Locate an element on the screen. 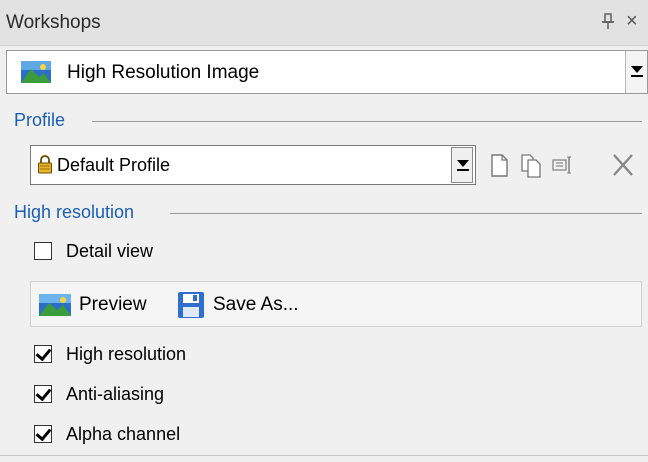 This screenshot has width=648, height=462. high-resolution-checkbox-row: High resolution is located at coordinates (110, 354).